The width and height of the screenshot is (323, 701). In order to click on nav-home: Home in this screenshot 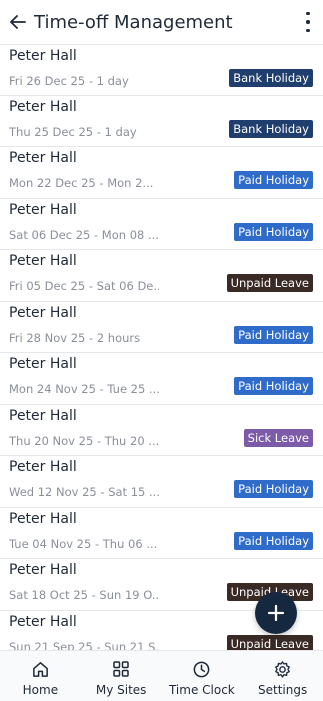, I will do `click(40, 676)`.